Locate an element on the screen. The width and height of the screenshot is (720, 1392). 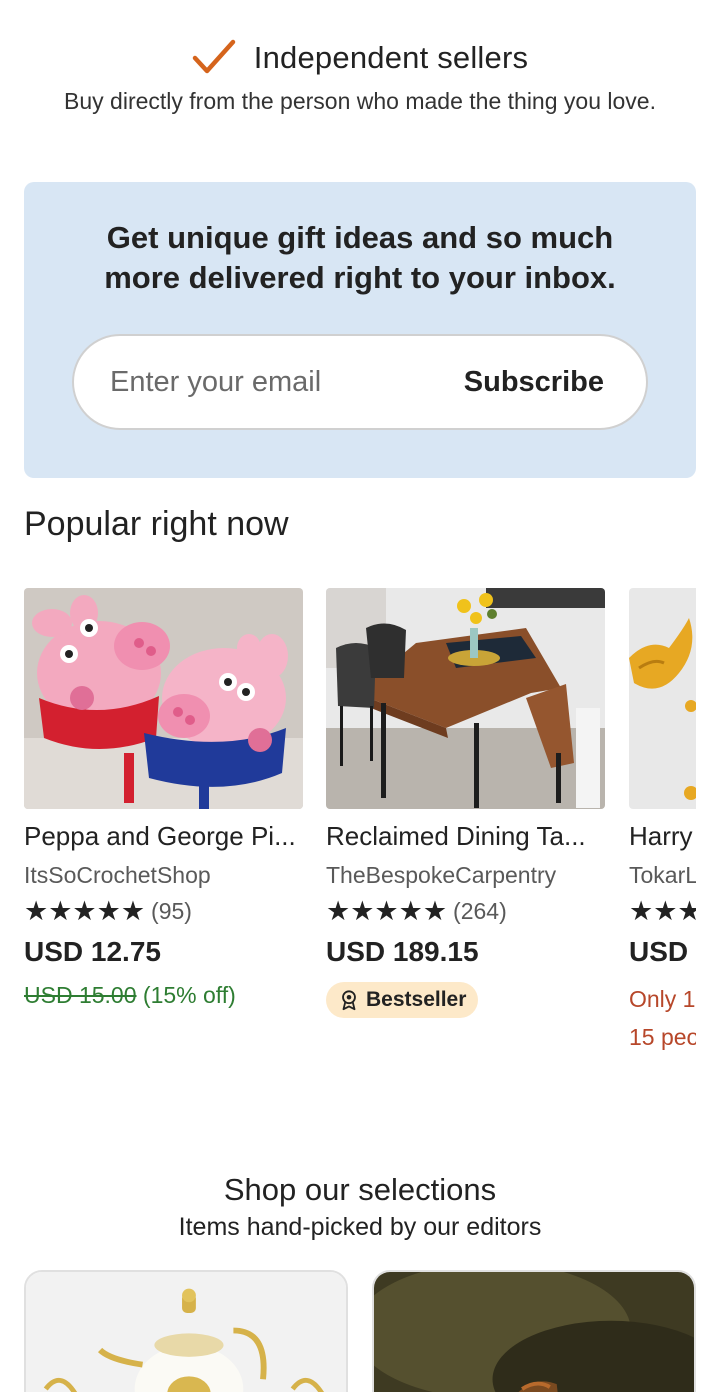
stock-warning-line: Only 1 is located at coordinates (662, 999).